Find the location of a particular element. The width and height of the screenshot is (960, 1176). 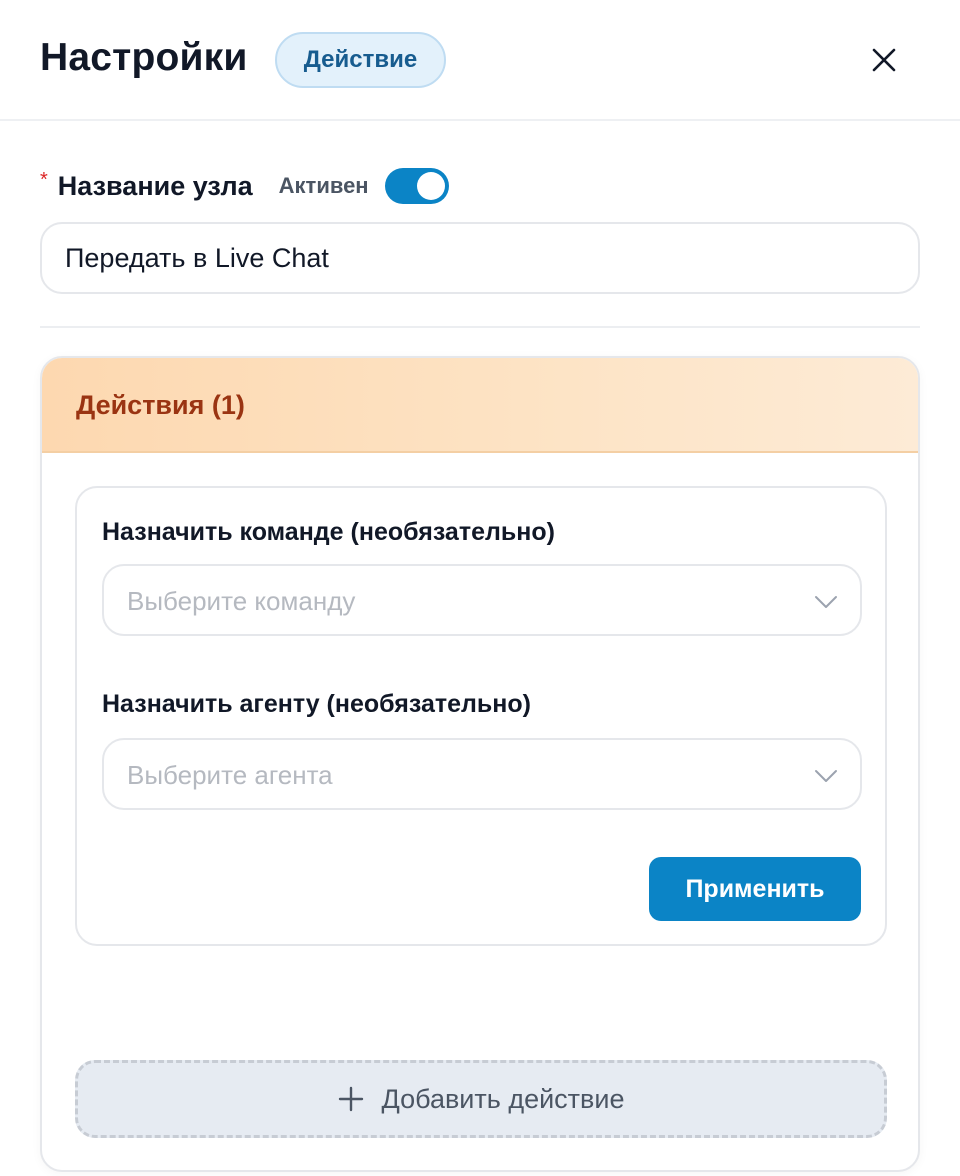

assign-team-label: Назначить команде (необязательно) is located at coordinates (328, 532).